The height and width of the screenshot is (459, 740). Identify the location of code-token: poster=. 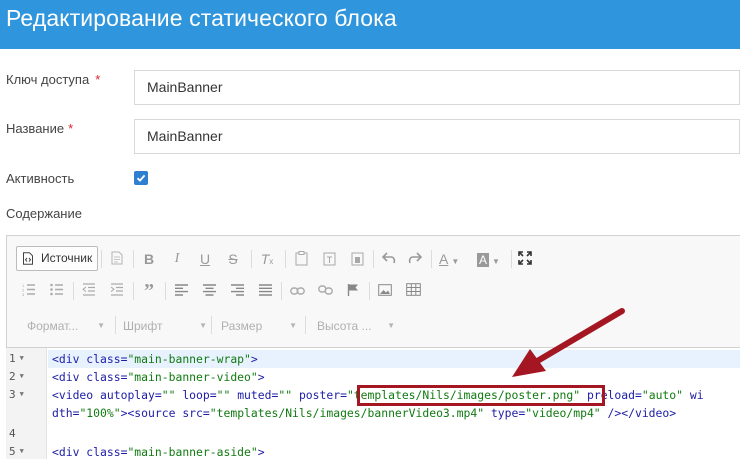
(322, 395).